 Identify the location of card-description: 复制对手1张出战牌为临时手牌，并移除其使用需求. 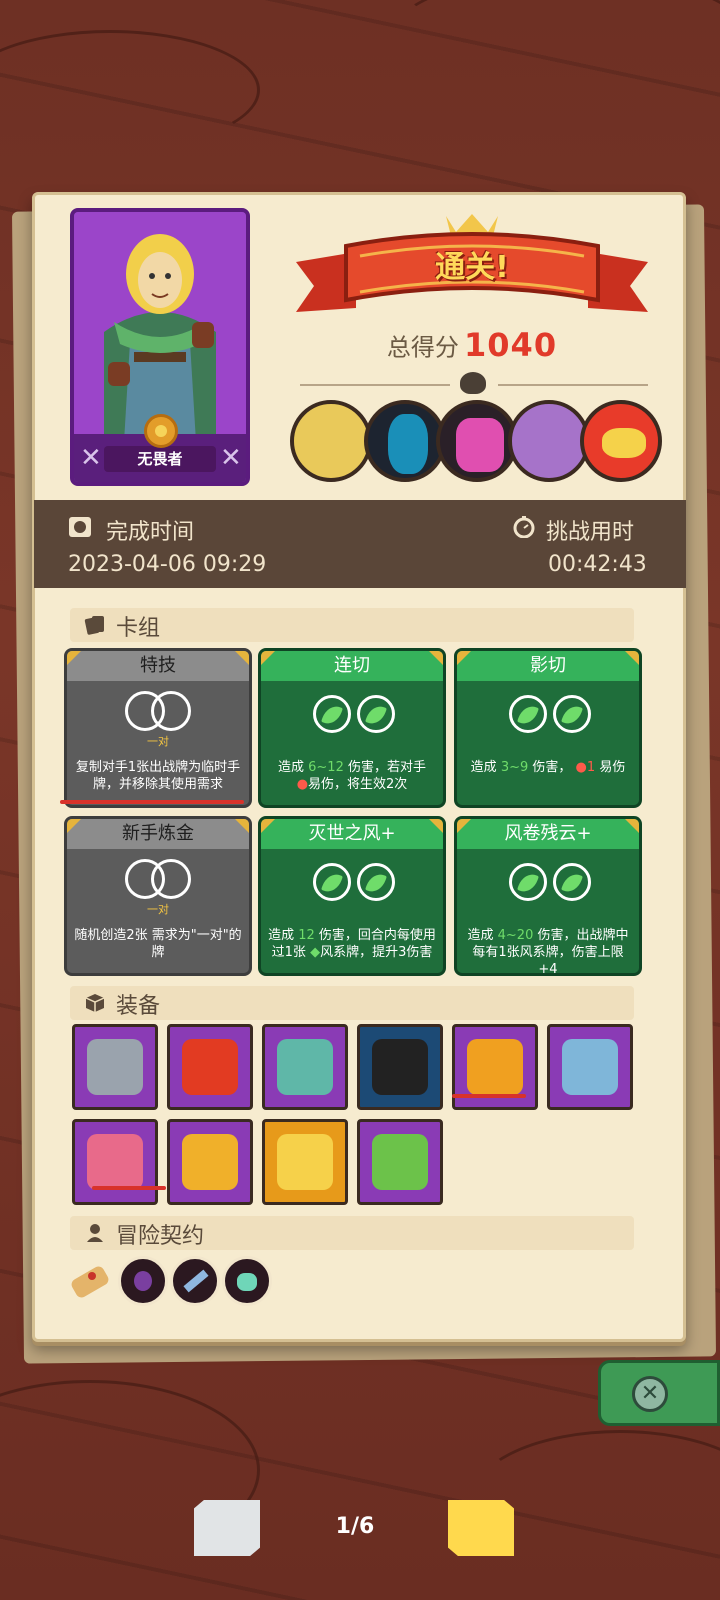
(158, 776).